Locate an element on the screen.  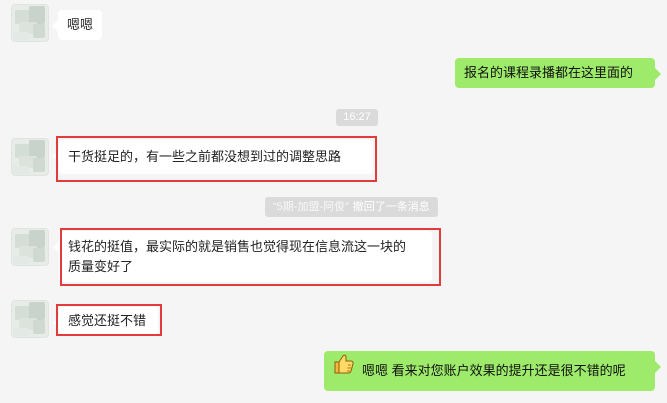
recall-name: “5期-加盟-阿俊” is located at coordinates (311, 207).